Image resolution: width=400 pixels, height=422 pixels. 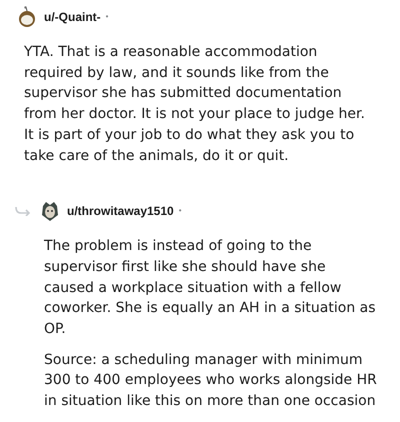 I want to click on username-link: u/throwitaway1510, so click(x=120, y=211).